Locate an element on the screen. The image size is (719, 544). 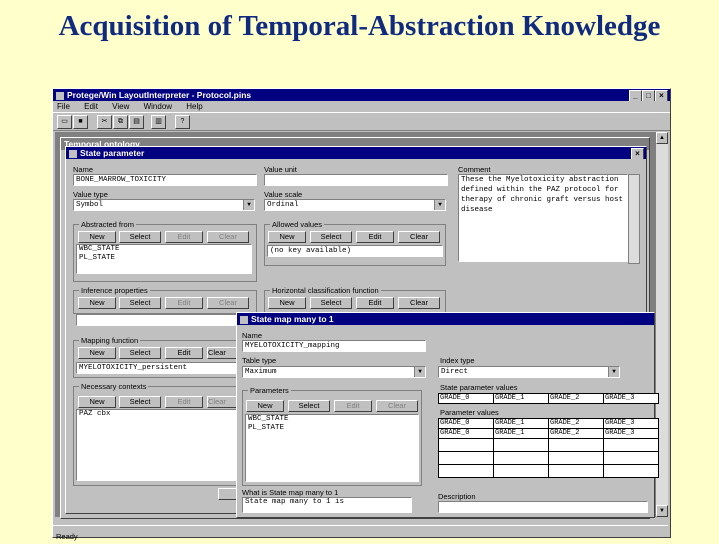
parameters-list: WBC_STATE PL_STATE is located at coordinates (332, 448).